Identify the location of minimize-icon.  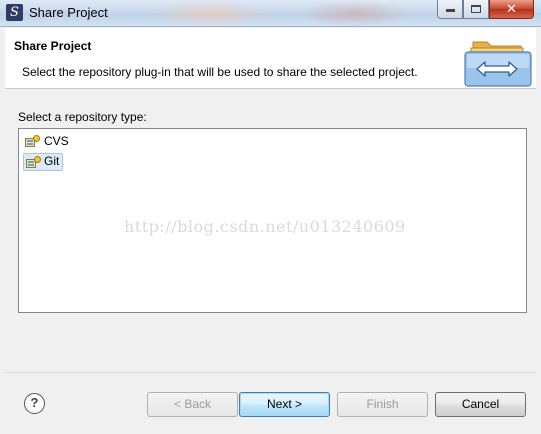
(450, 10).